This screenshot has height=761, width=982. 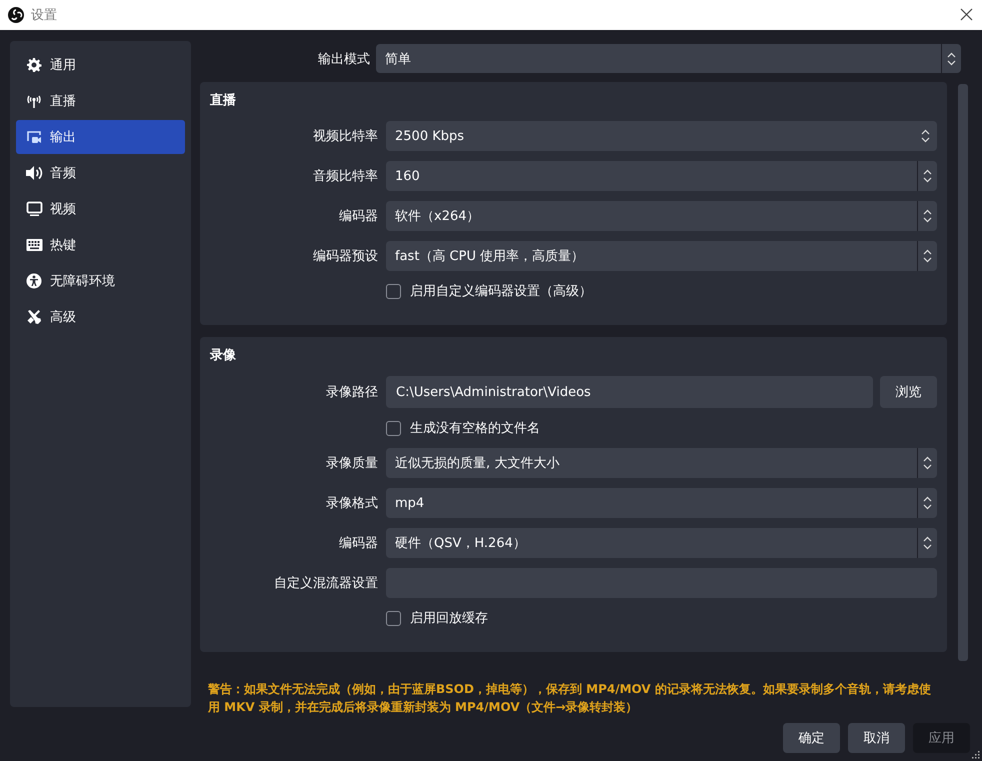 I want to click on close-icon, so click(x=966, y=14).